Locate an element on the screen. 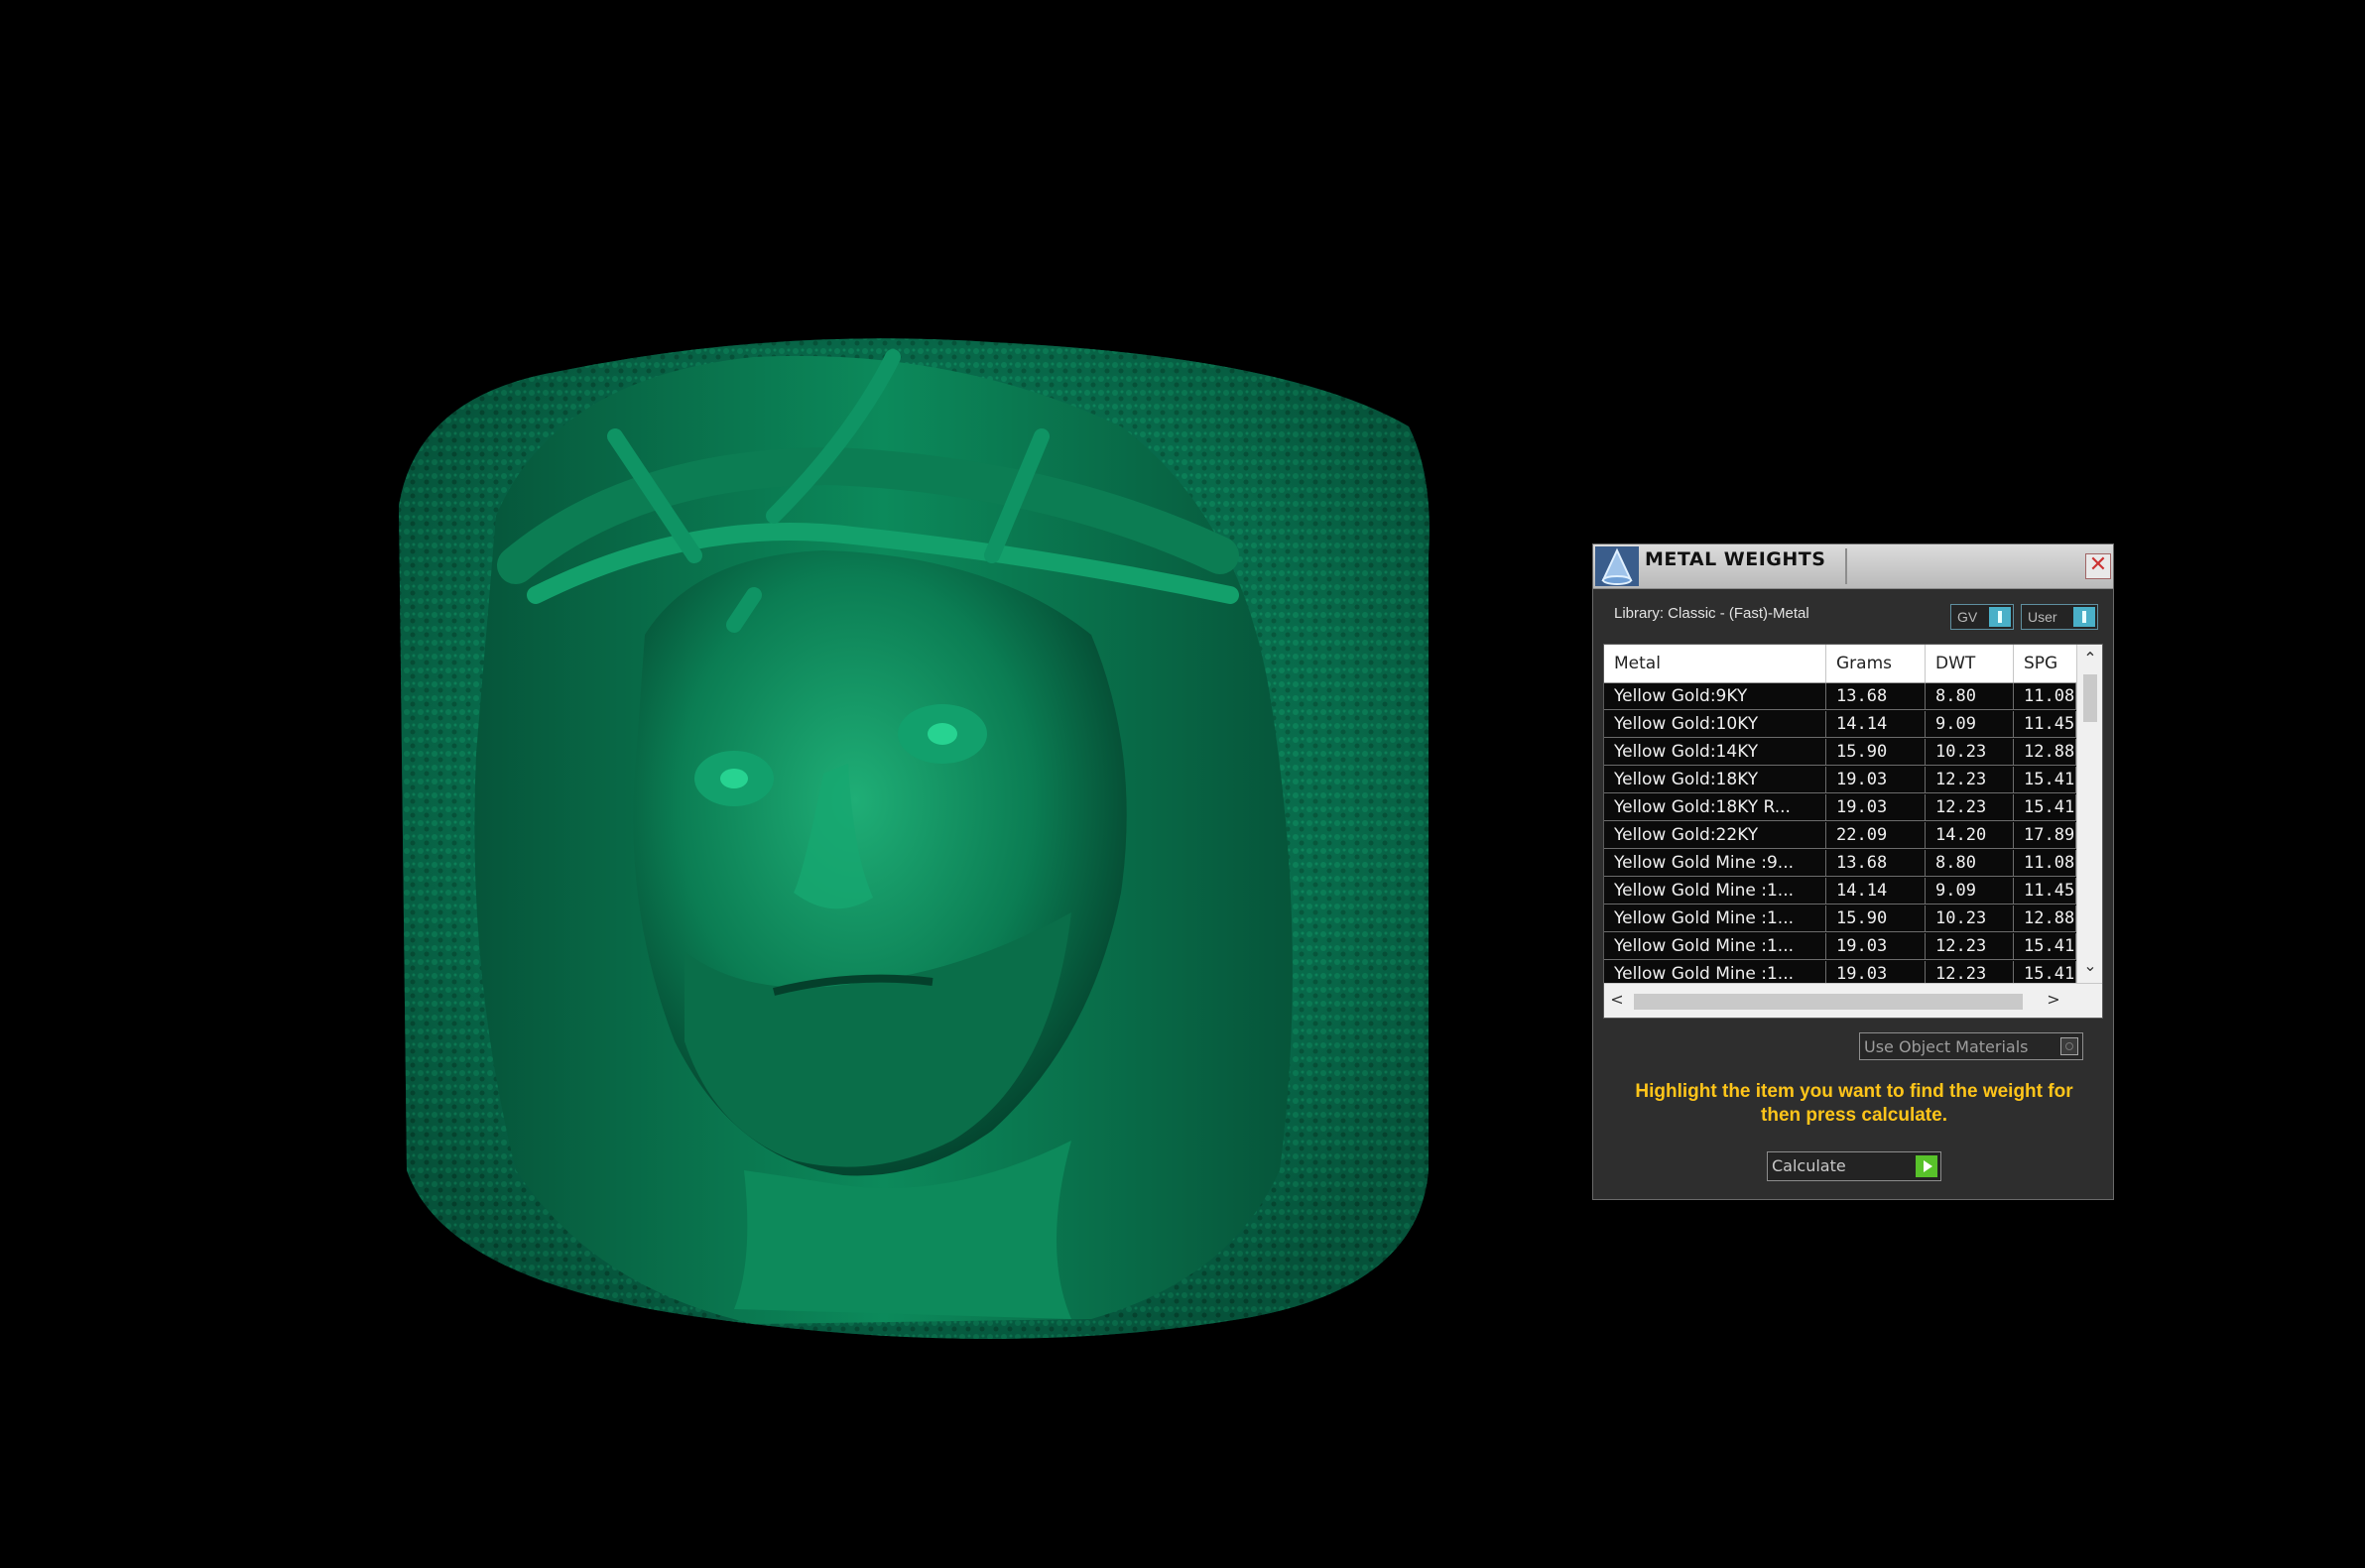  user-toggle-knob is located at coordinates (2084, 617).